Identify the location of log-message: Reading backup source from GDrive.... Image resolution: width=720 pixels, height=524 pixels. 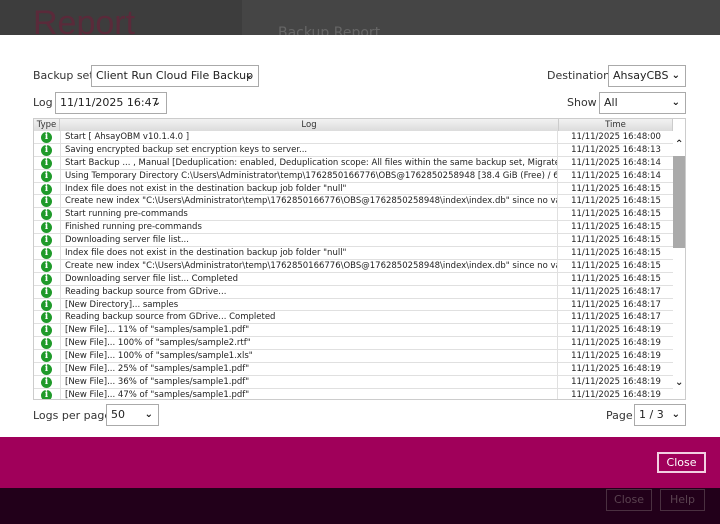
(309, 291).